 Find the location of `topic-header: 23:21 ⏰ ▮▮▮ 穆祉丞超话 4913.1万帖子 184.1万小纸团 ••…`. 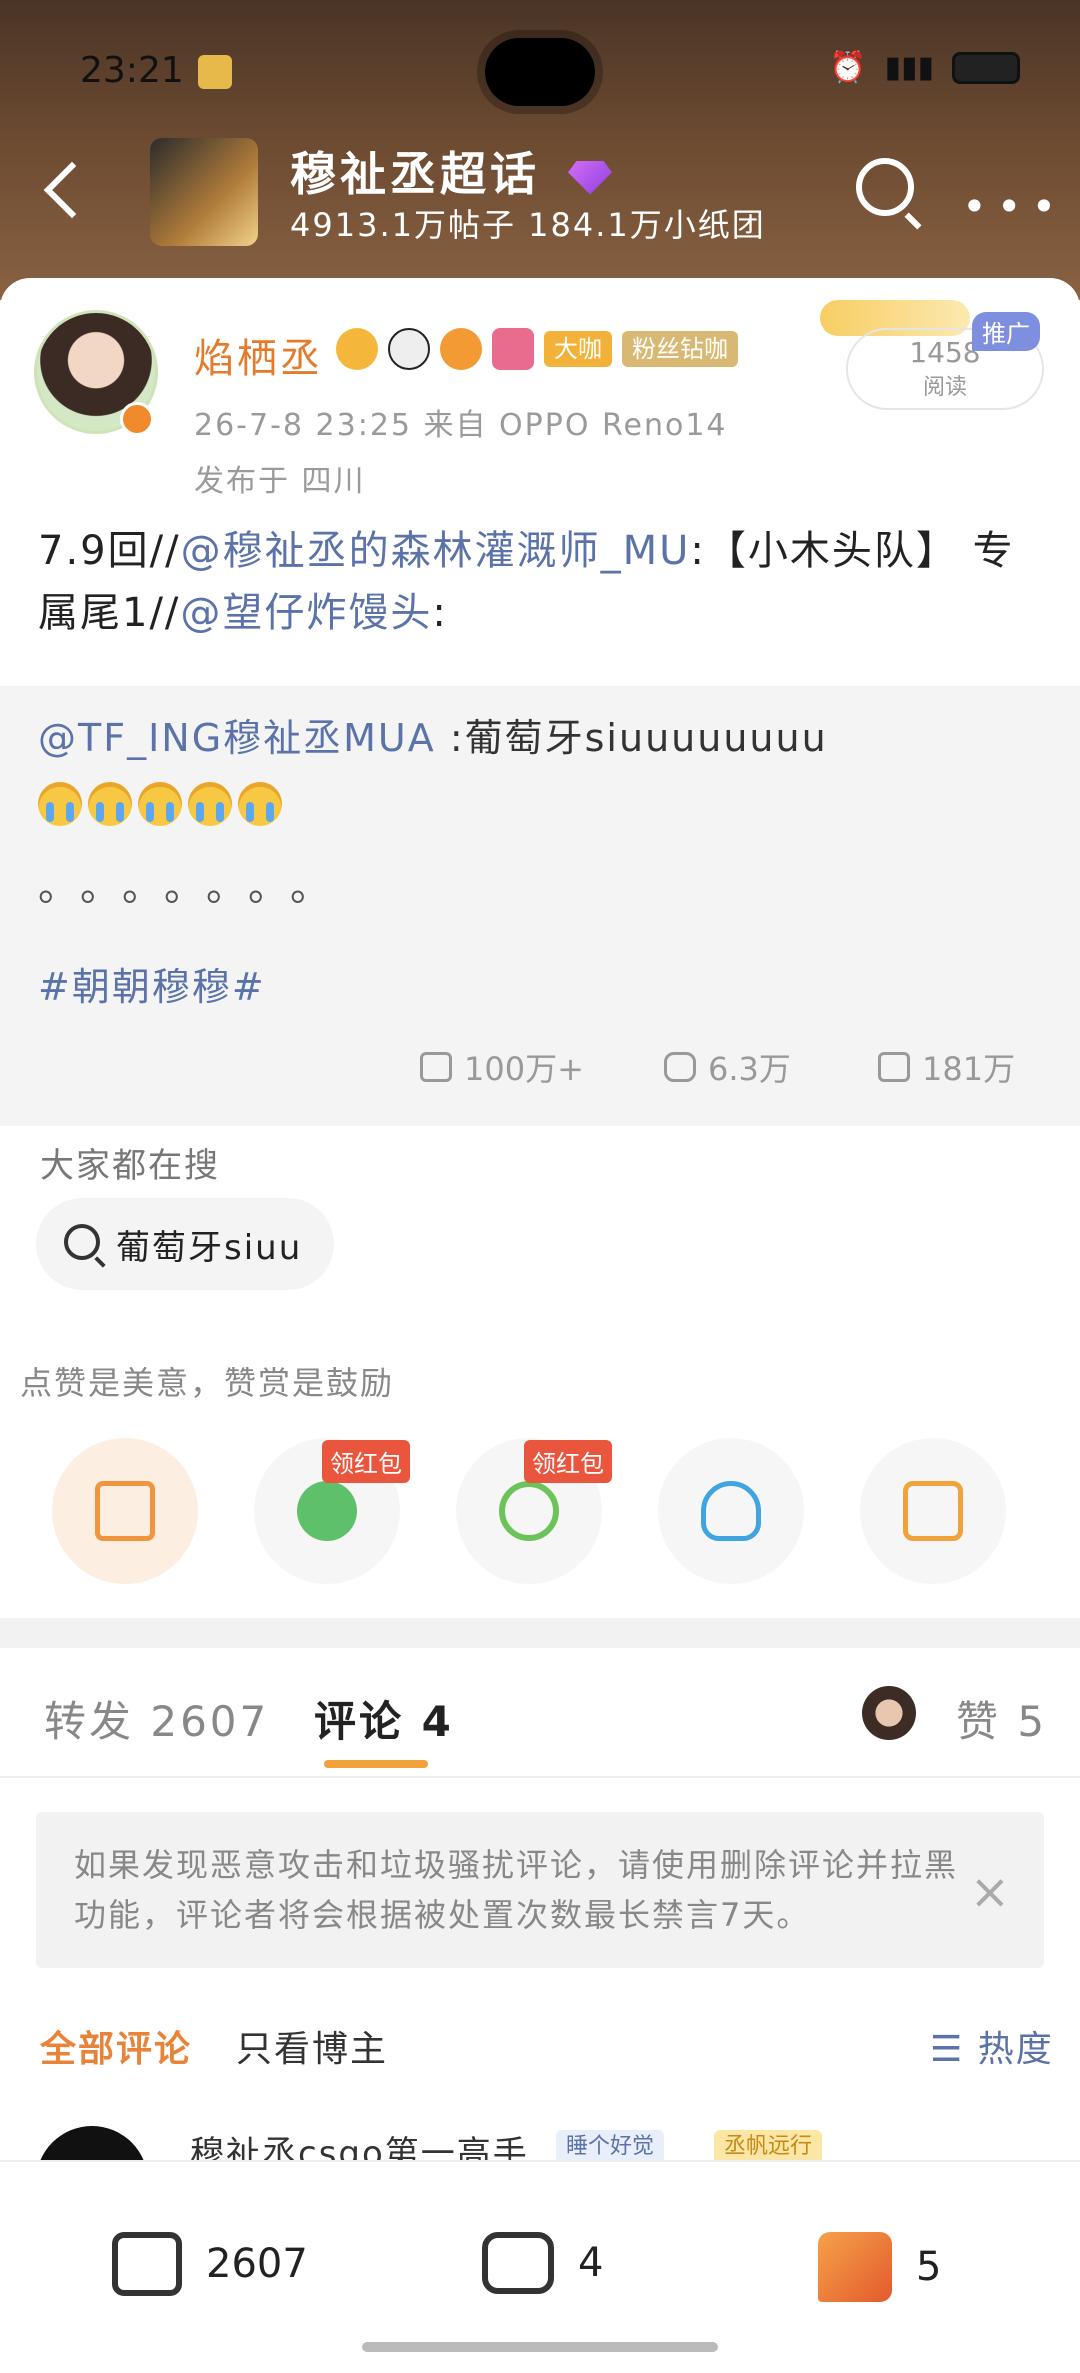

topic-header: 23:21 ⏰ ▮▮▮ 穆祉丞超话 4913.1万帖子 184.1万小纸团 ••… is located at coordinates (540, 150).